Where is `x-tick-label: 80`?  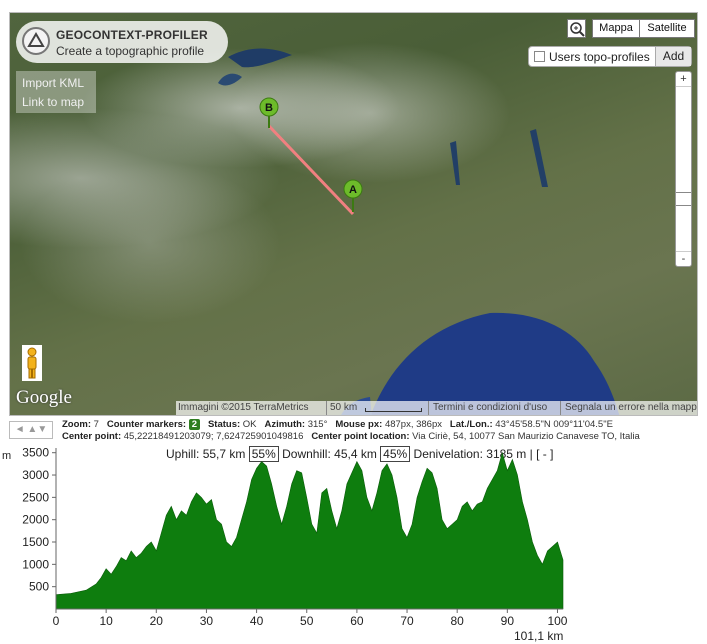 x-tick-label: 80 is located at coordinates (458, 621).